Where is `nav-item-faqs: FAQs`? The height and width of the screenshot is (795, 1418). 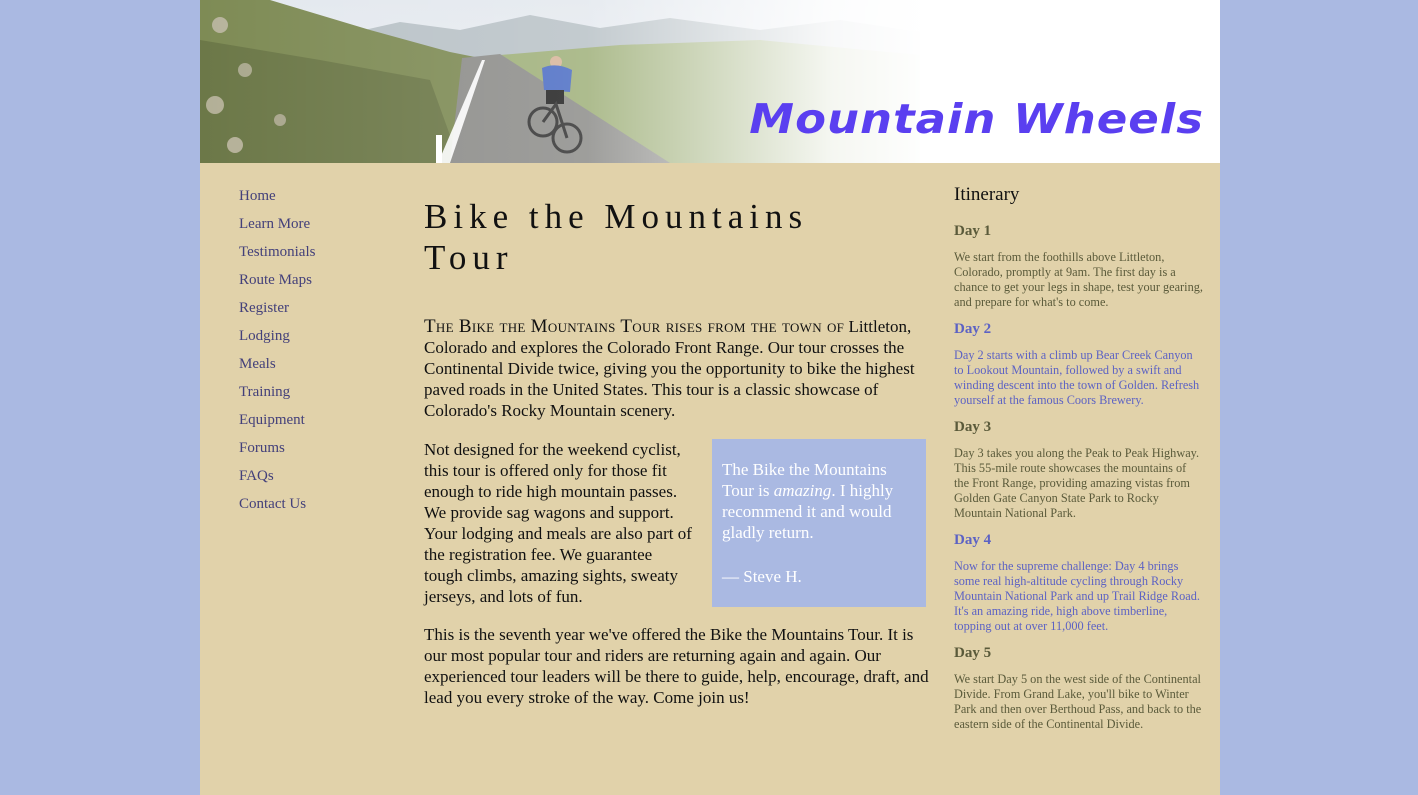 nav-item-faqs: FAQs is located at coordinates (277, 480).